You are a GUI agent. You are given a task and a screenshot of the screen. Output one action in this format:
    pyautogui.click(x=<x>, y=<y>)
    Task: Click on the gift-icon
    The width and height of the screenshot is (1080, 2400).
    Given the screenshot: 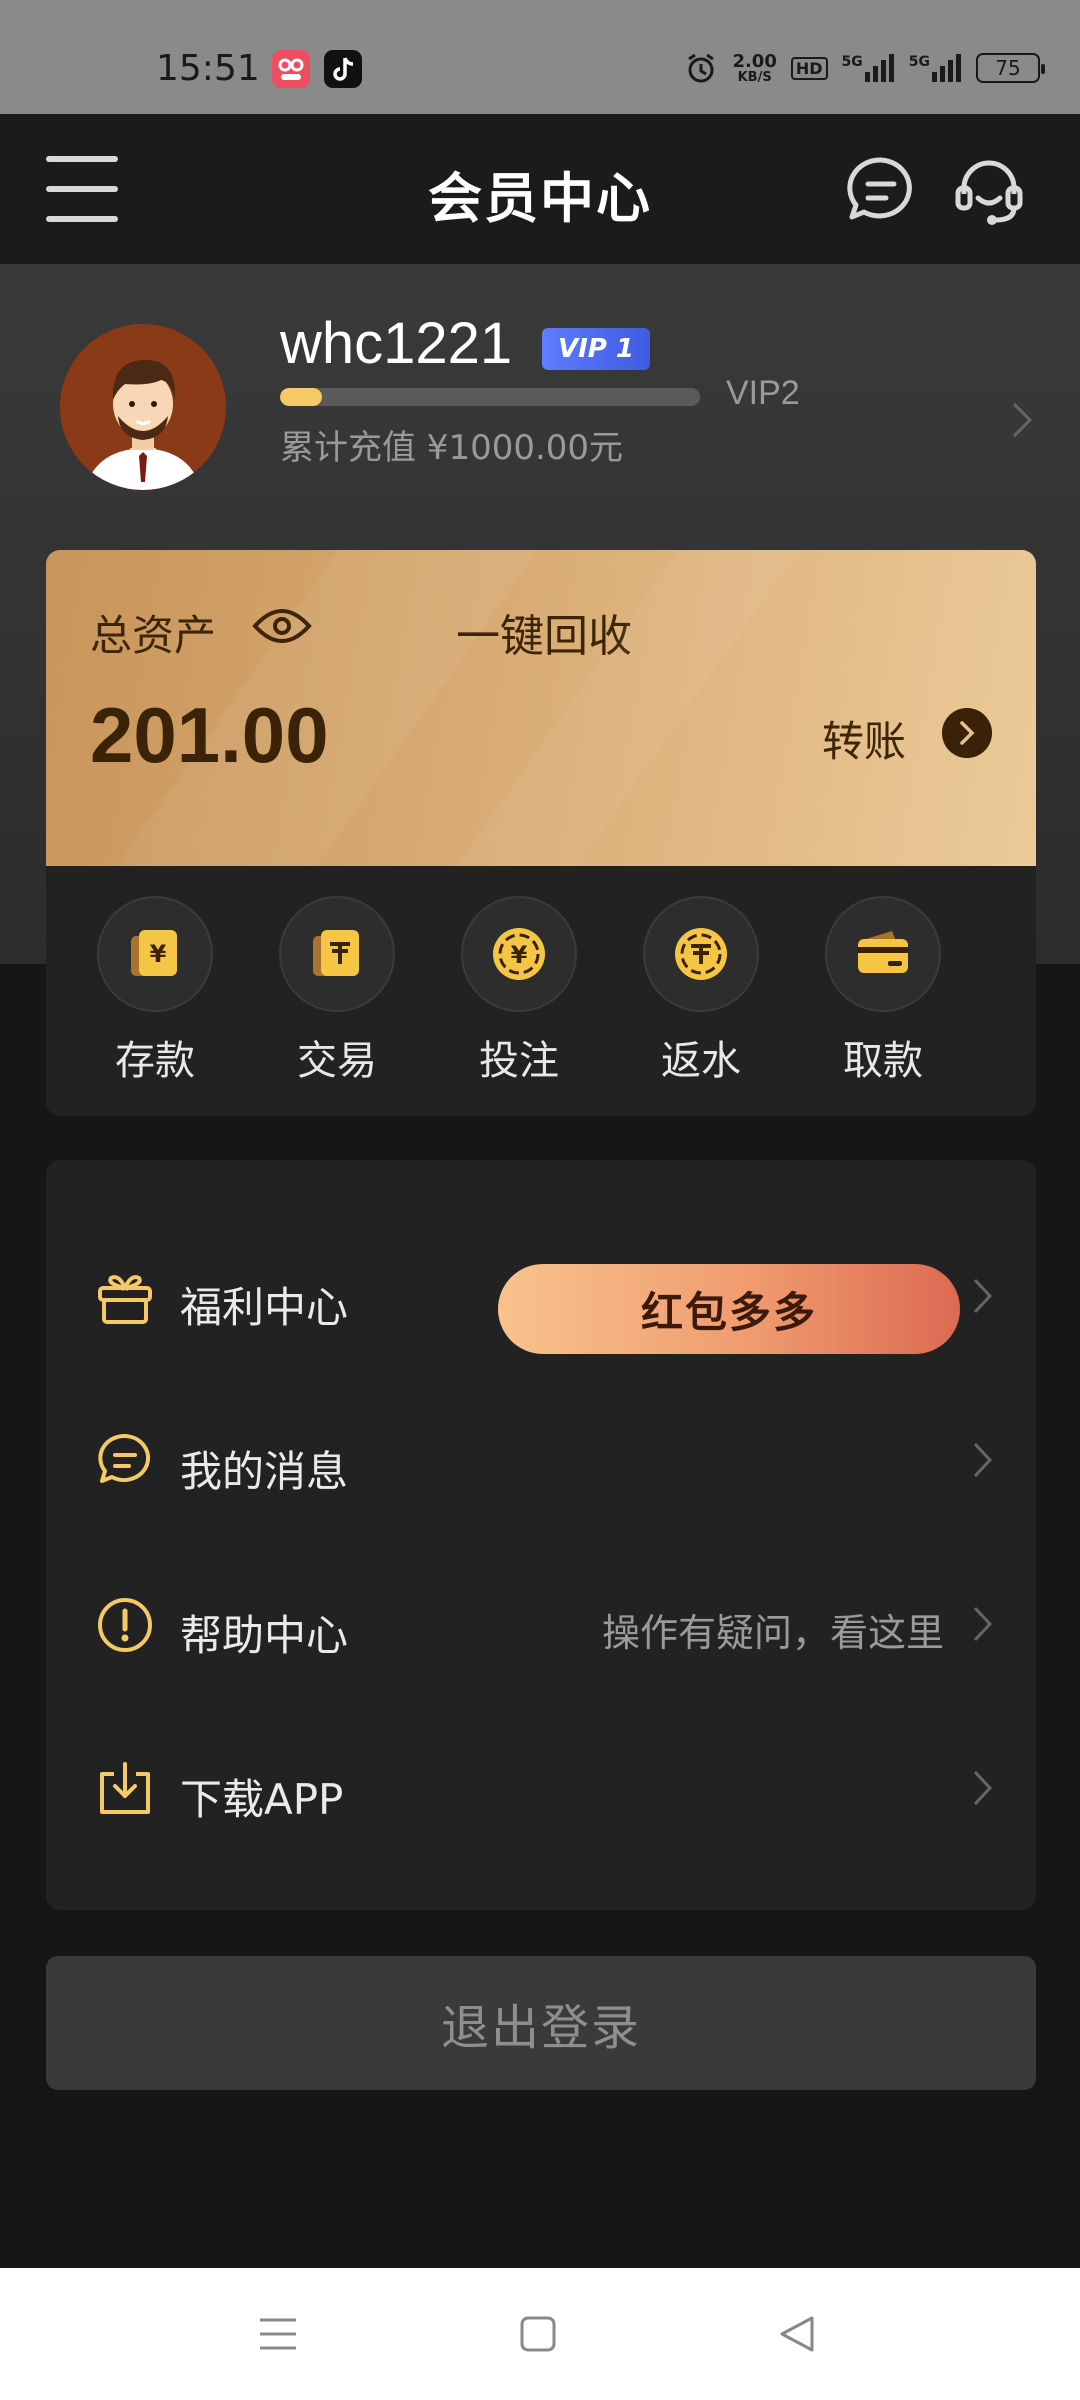 What is the action you would take?
    pyautogui.click(x=125, y=1299)
    